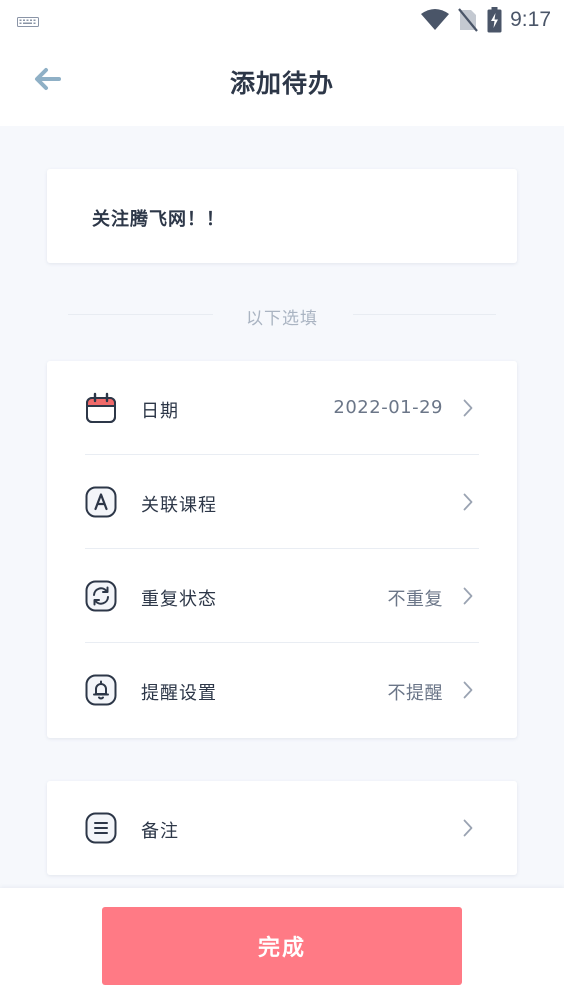 Image resolution: width=564 pixels, height=1002 pixels. Describe the element at coordinates (282, 502) in the screenshot. I see `option-row-course: 关联课程` at that location.